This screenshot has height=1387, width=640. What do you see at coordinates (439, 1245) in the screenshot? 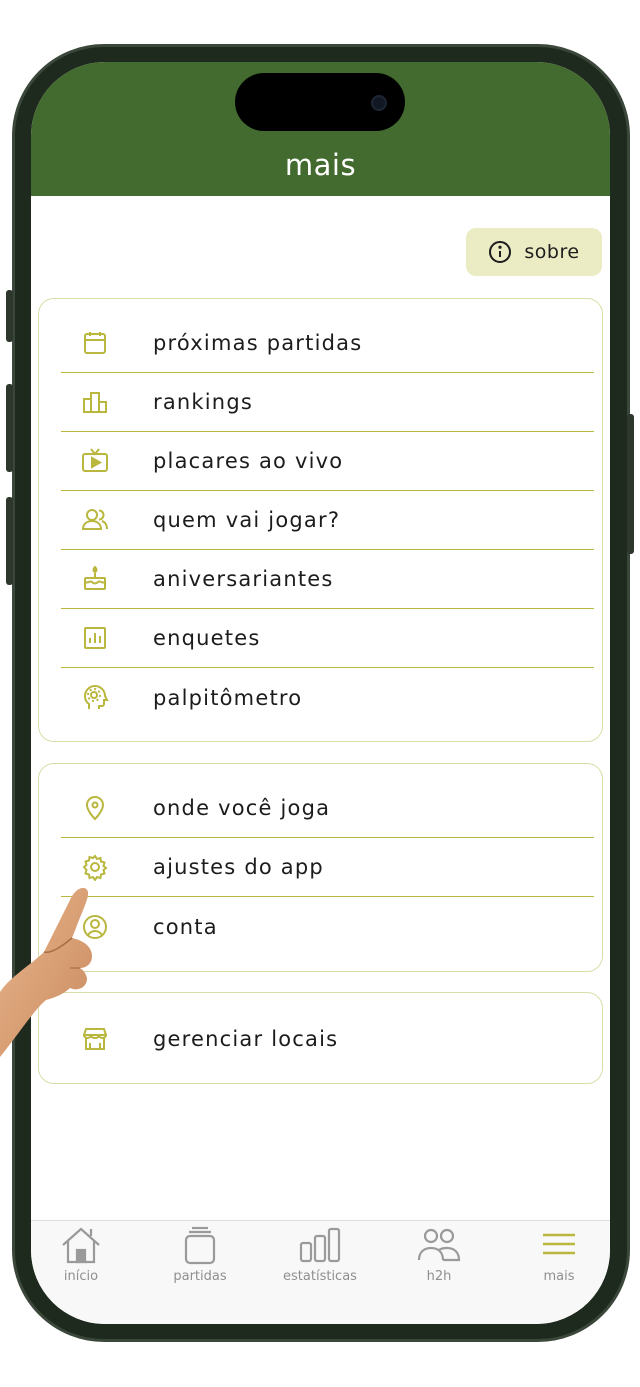
I see `users-icon` at bounding box center [439, 1245].